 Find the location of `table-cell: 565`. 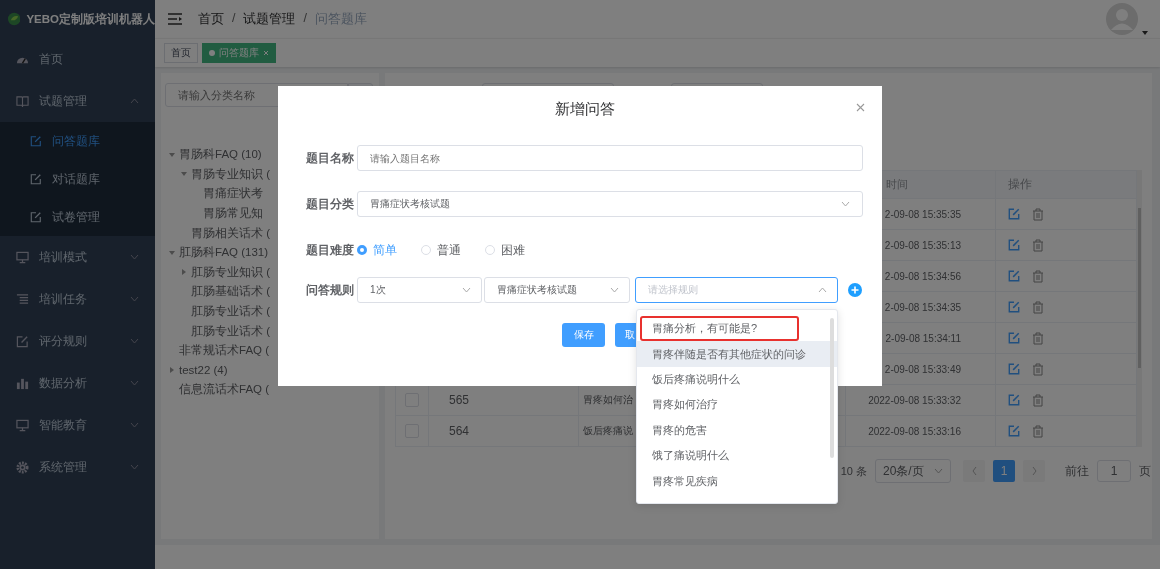

table-cell: 565 is located at coordinates (459, 400).